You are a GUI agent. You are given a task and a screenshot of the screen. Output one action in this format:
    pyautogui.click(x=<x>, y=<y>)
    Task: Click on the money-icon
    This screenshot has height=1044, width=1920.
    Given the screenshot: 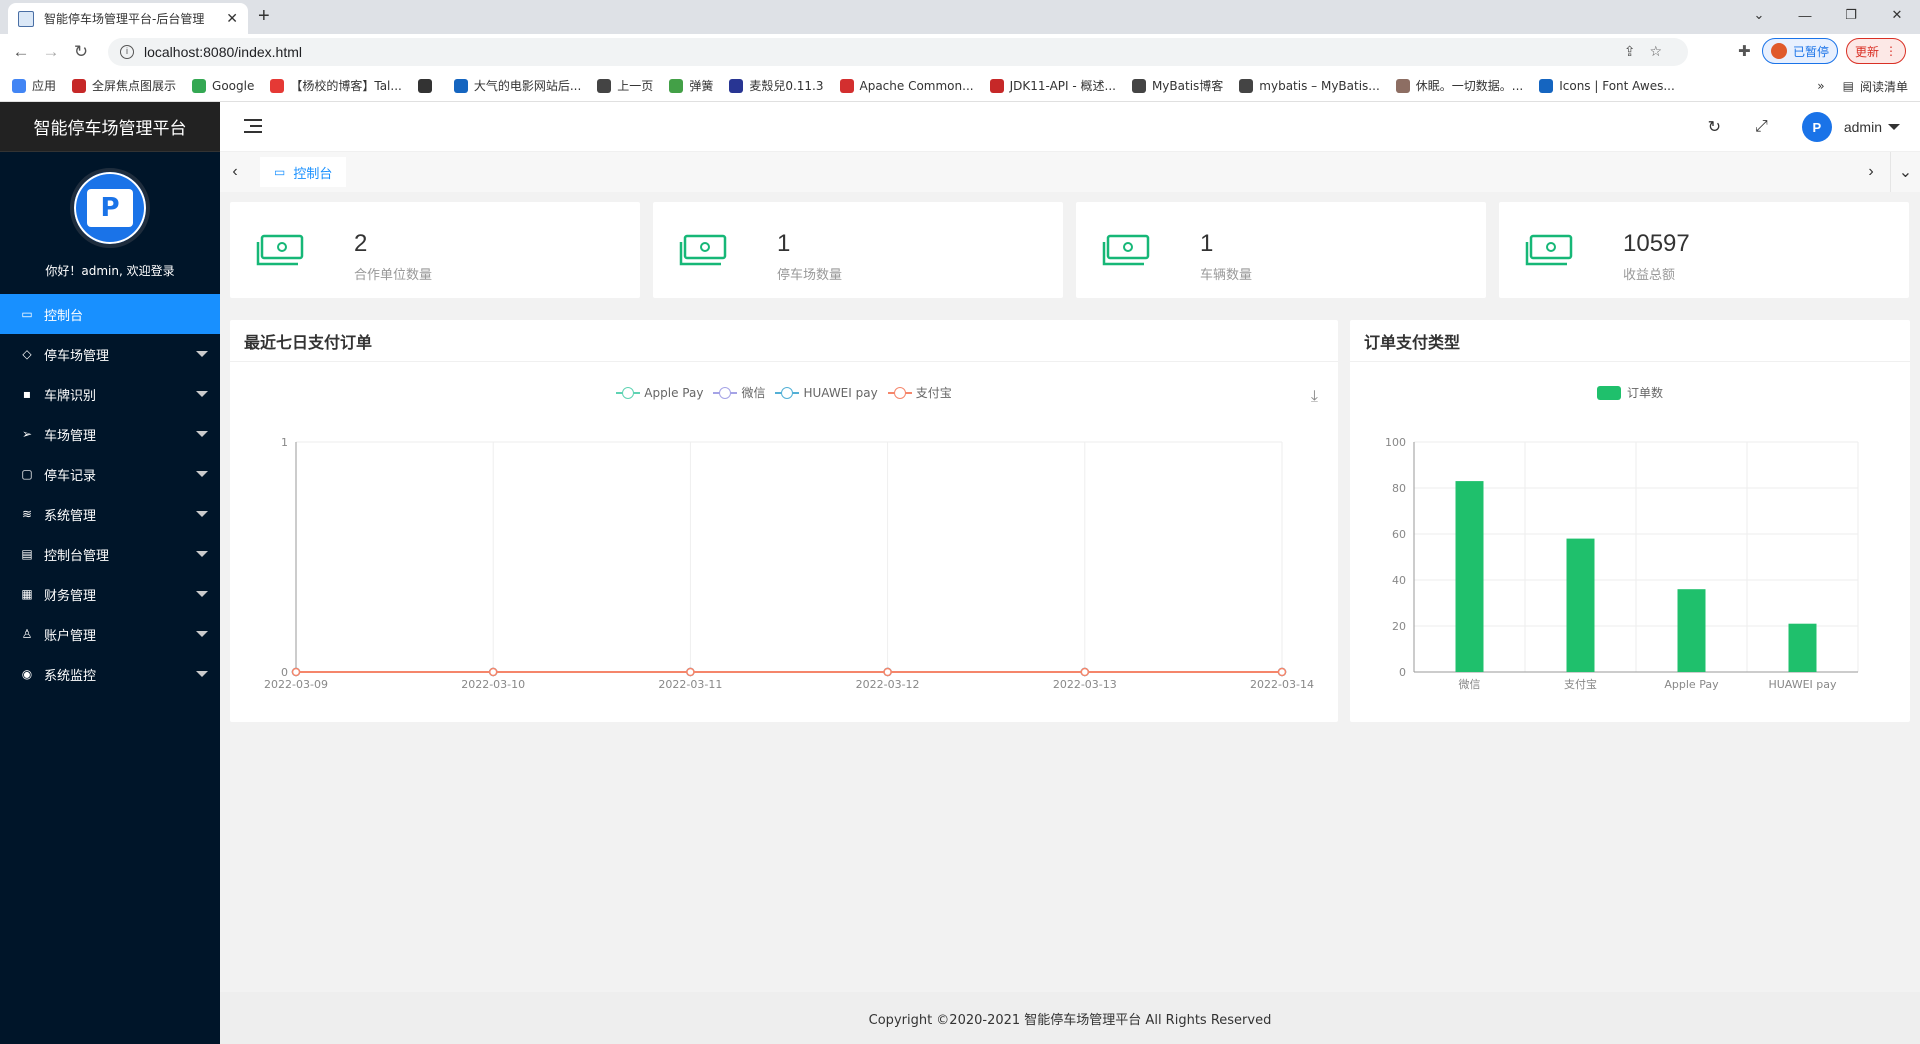 What is the action you would take?
    pyautogui.click(x=280, y=250)
    